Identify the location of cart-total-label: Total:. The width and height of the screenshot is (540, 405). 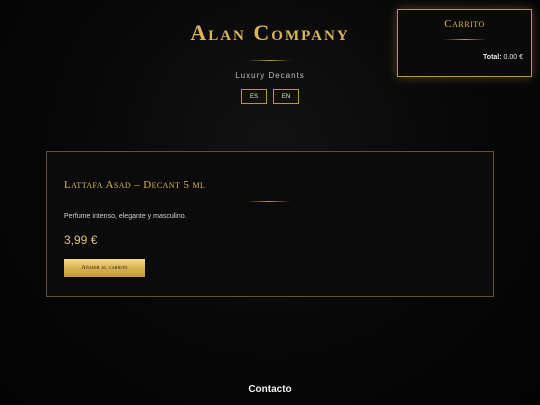
(492, 57).